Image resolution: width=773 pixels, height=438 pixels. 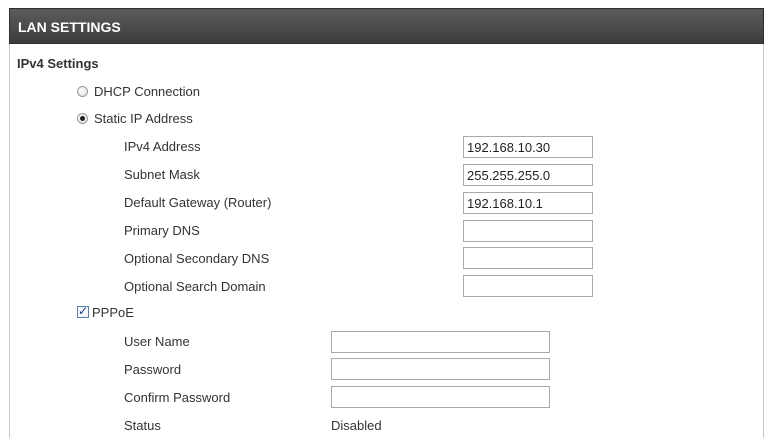 What do you see at coordinates (528, 286) in the screenshot?
I see `search-domain-input` at bounding box center [528, 286].